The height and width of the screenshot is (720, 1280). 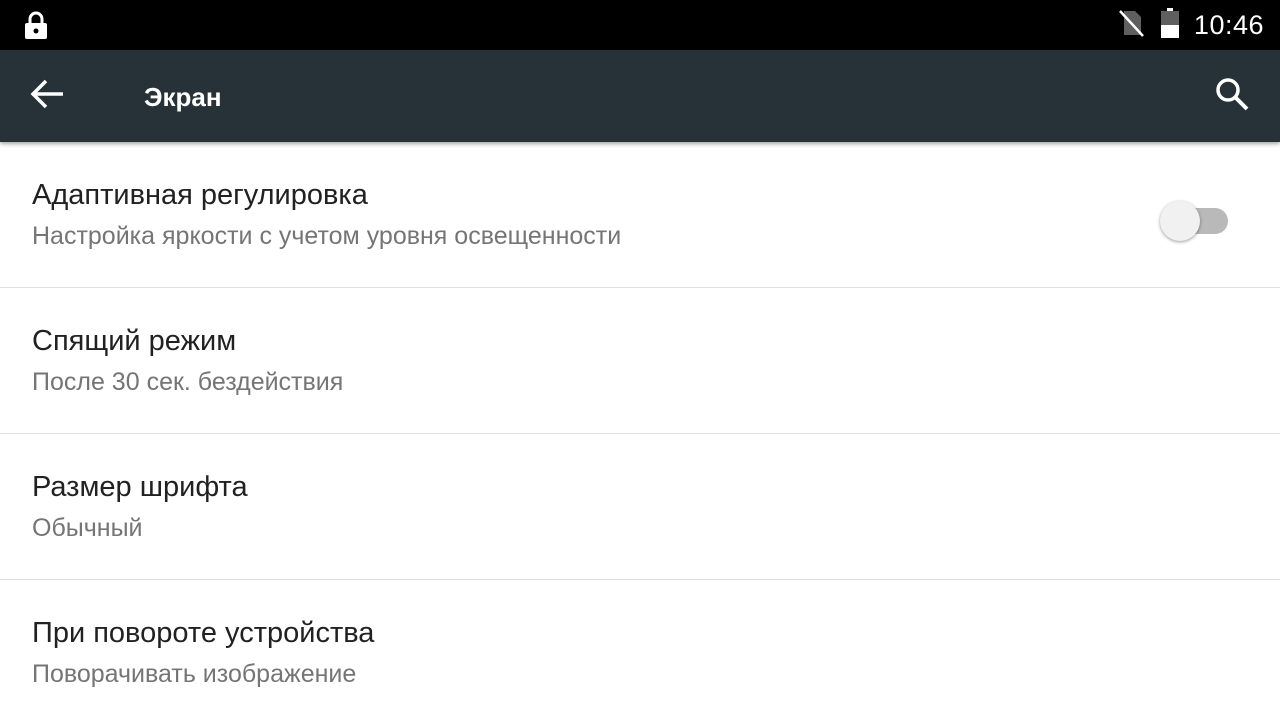 I want to click on search-button, so click(x=1232, y=96).